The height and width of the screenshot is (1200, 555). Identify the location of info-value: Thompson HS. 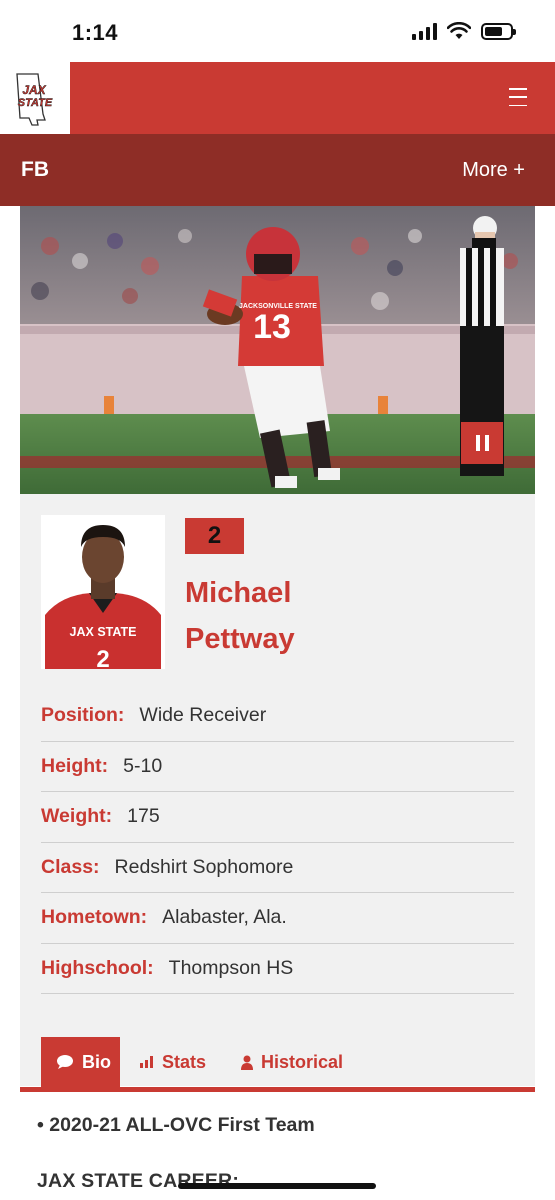
(231, 967).